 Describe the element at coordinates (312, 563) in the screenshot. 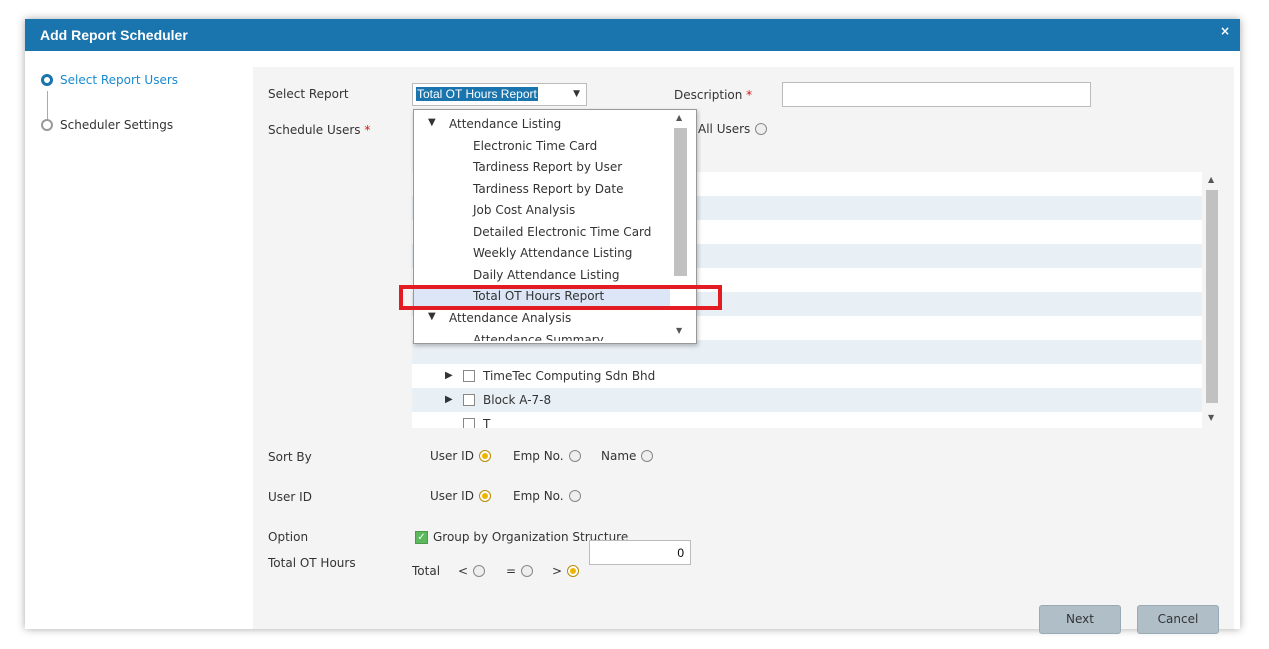

I see `total-ot-hours-label: Total OT Hours` at that location.